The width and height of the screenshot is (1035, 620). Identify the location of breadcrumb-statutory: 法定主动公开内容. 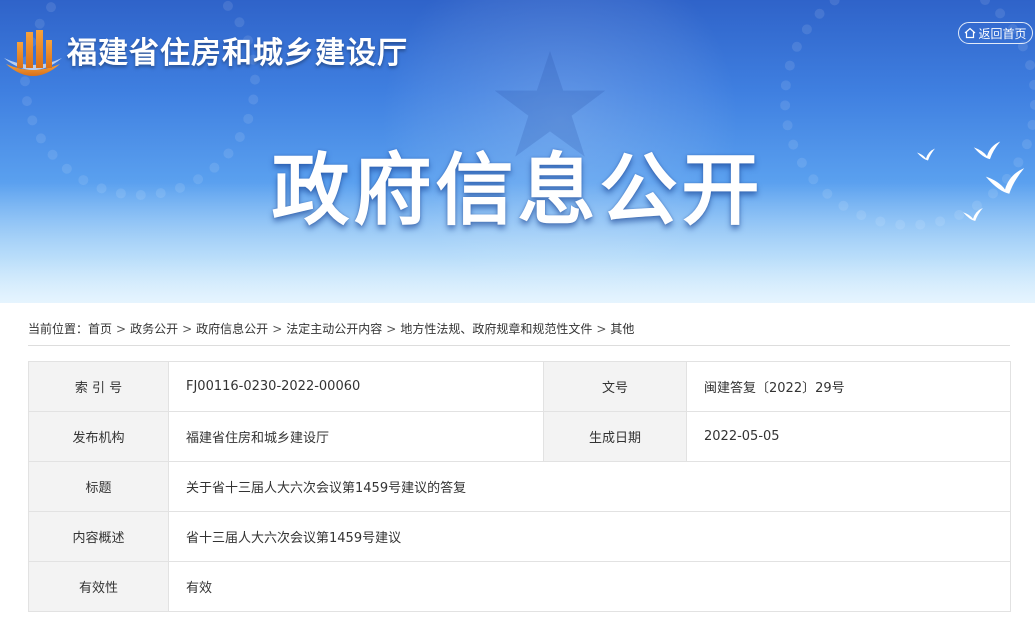
(334, 329).